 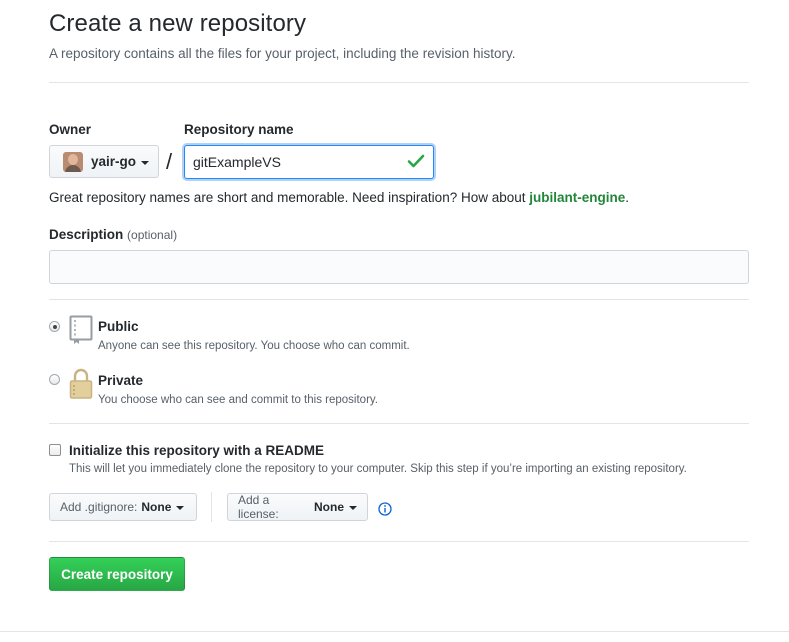 I want to click on description-input, so click(x=399, y=267).